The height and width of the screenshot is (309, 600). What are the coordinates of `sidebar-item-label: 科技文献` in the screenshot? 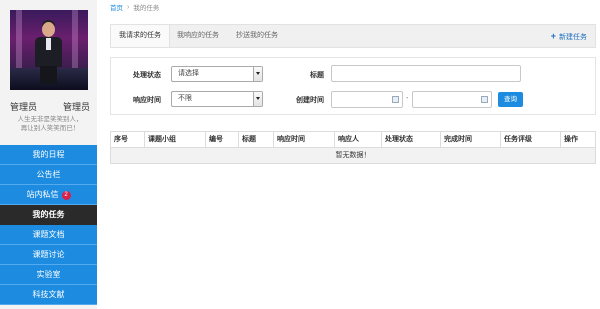 It's located at (48, 294).